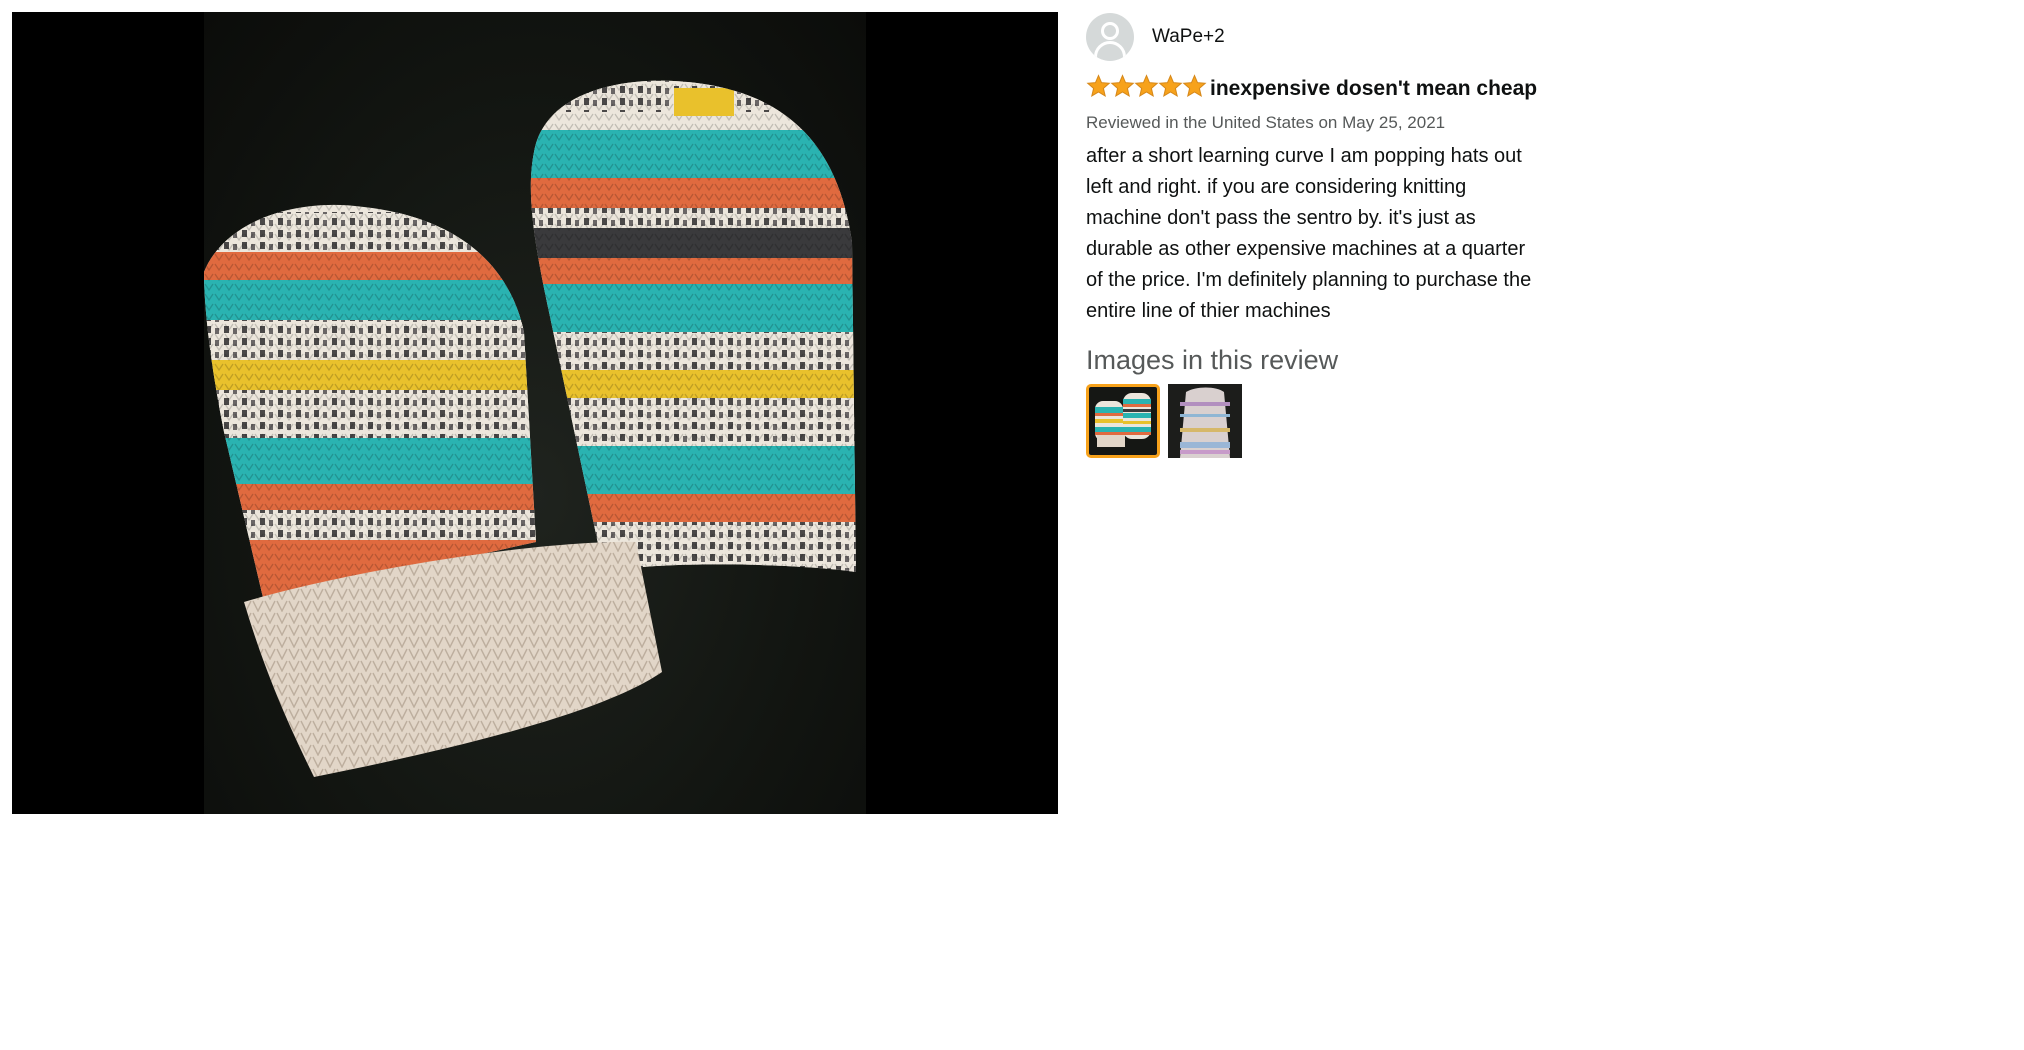 The width and height of the screenshot is (2024, 1050). What do you see at coordinates (1212, 360) in the screenshot?
I see `images-heading: Images in this review` at bounding box center [1212, 360].